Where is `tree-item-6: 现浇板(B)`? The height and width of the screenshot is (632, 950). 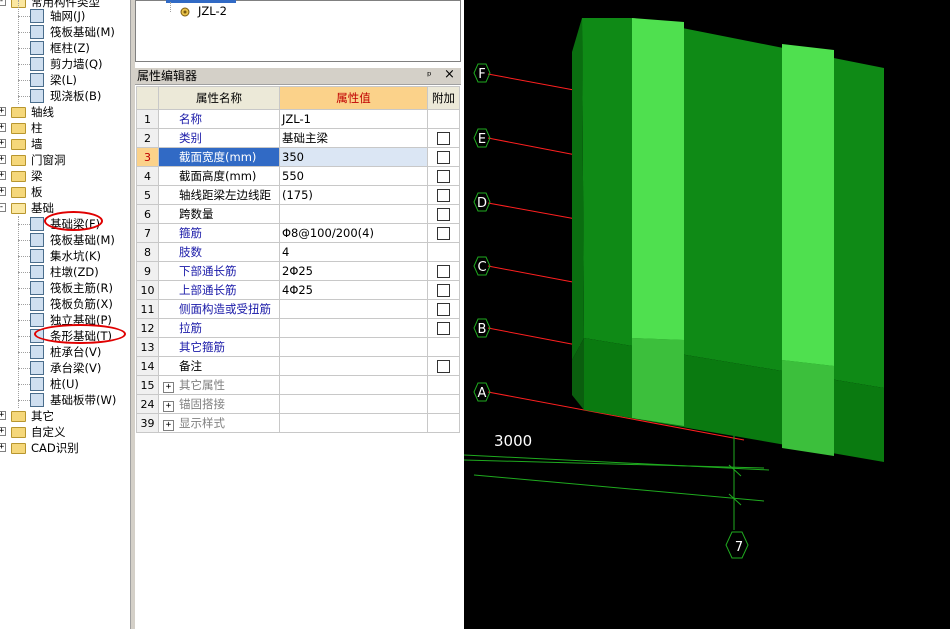
tree-item-6: 现浇板(B) is located at coordinates (65, 96).